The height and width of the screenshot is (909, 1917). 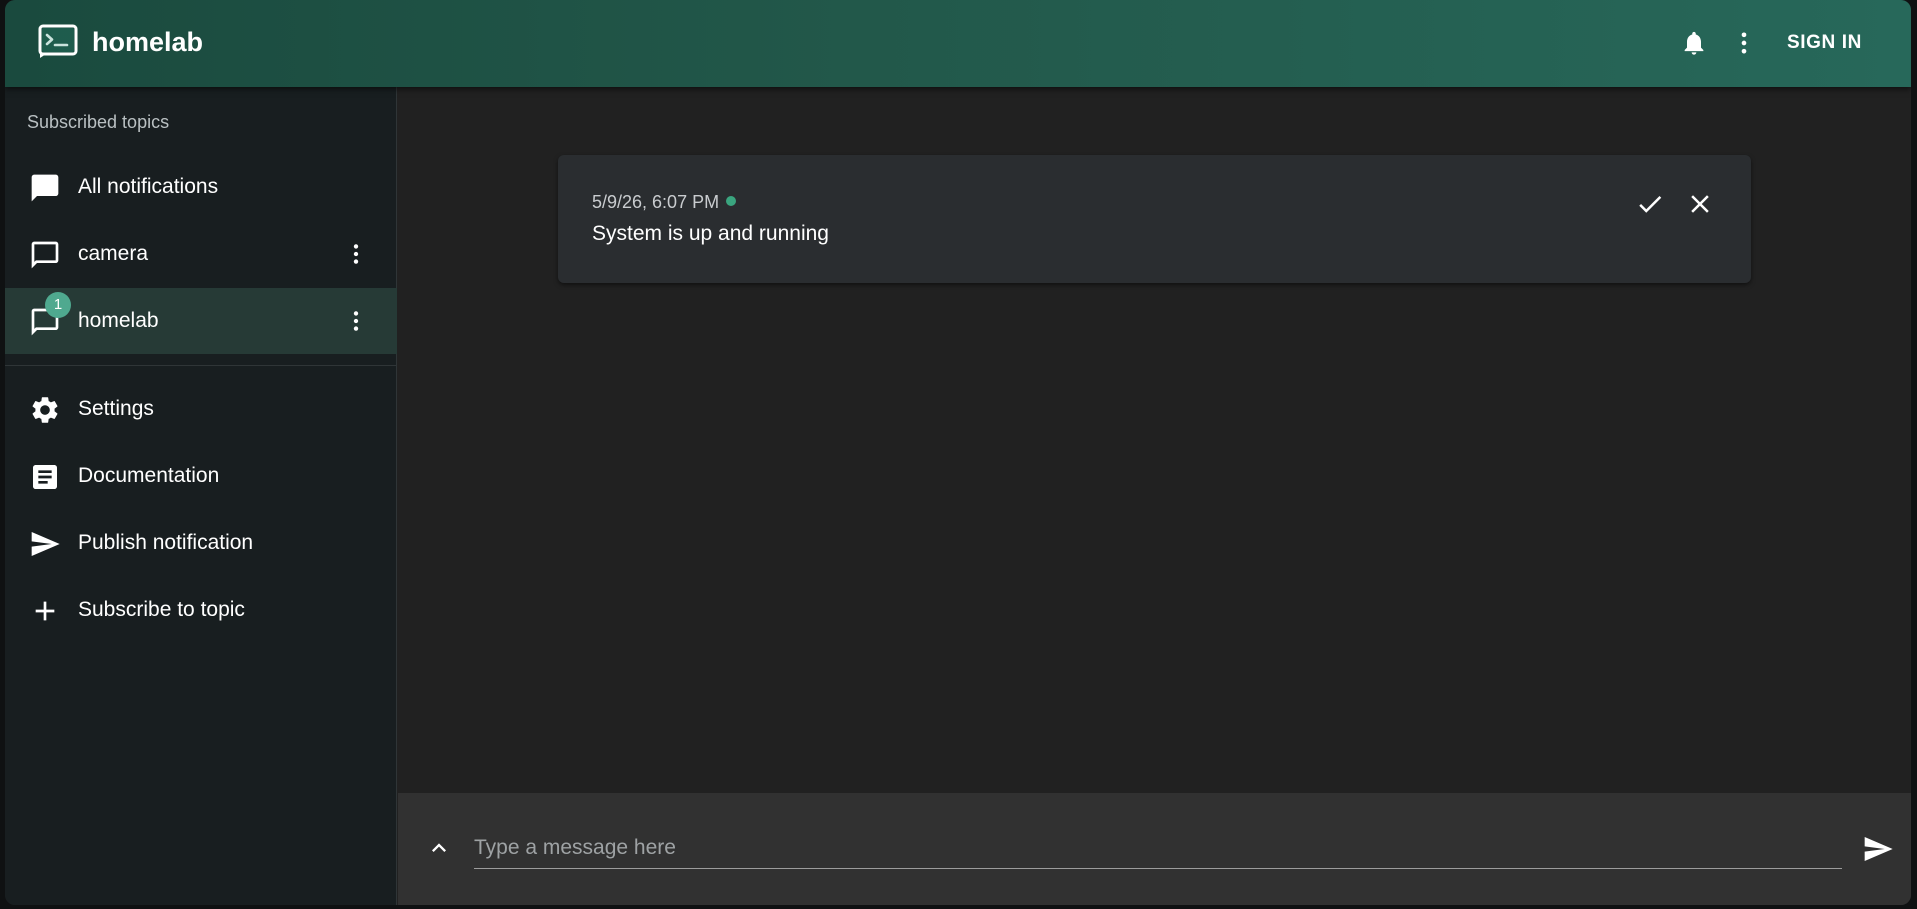 I want to click on sidebar-item-camera: camera, so click(x=201, y=254).